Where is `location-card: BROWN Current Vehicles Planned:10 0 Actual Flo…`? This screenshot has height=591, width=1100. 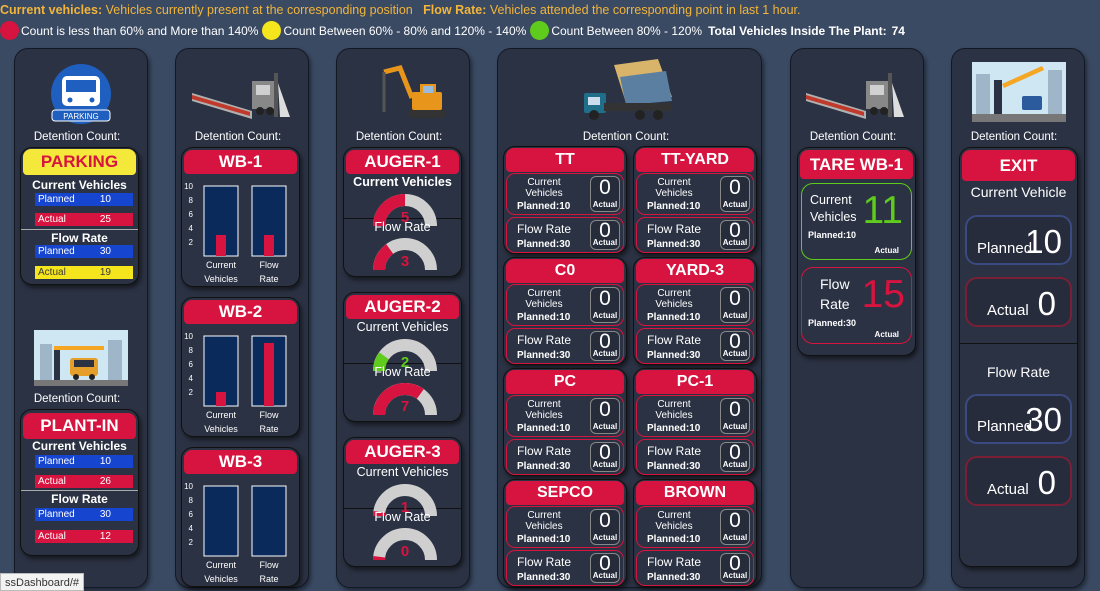 location-card: BROWN Current Vehicles Planned:10 0 Actual Flo… is located at coordinates (695, 533).